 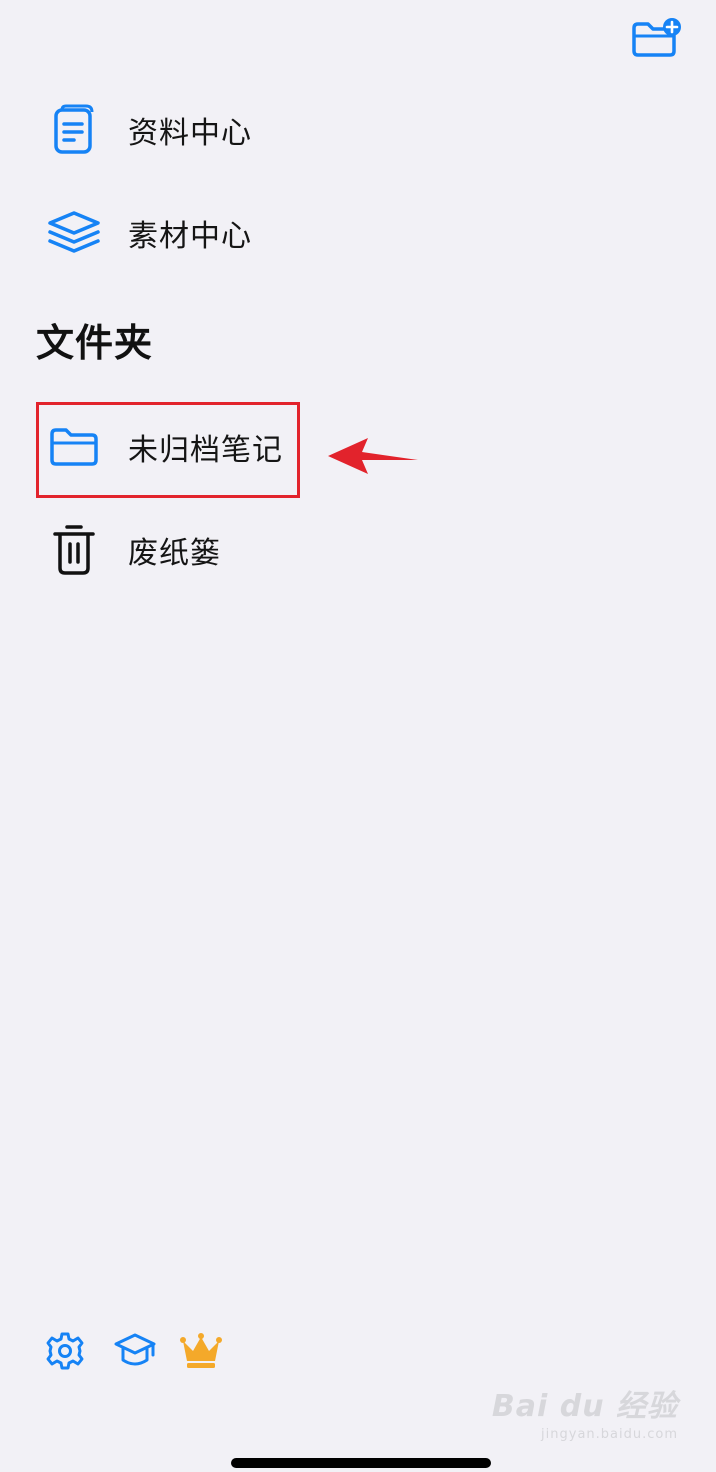 I want to click on nav-item-label: 资料中心, so click(x=190, y=133).